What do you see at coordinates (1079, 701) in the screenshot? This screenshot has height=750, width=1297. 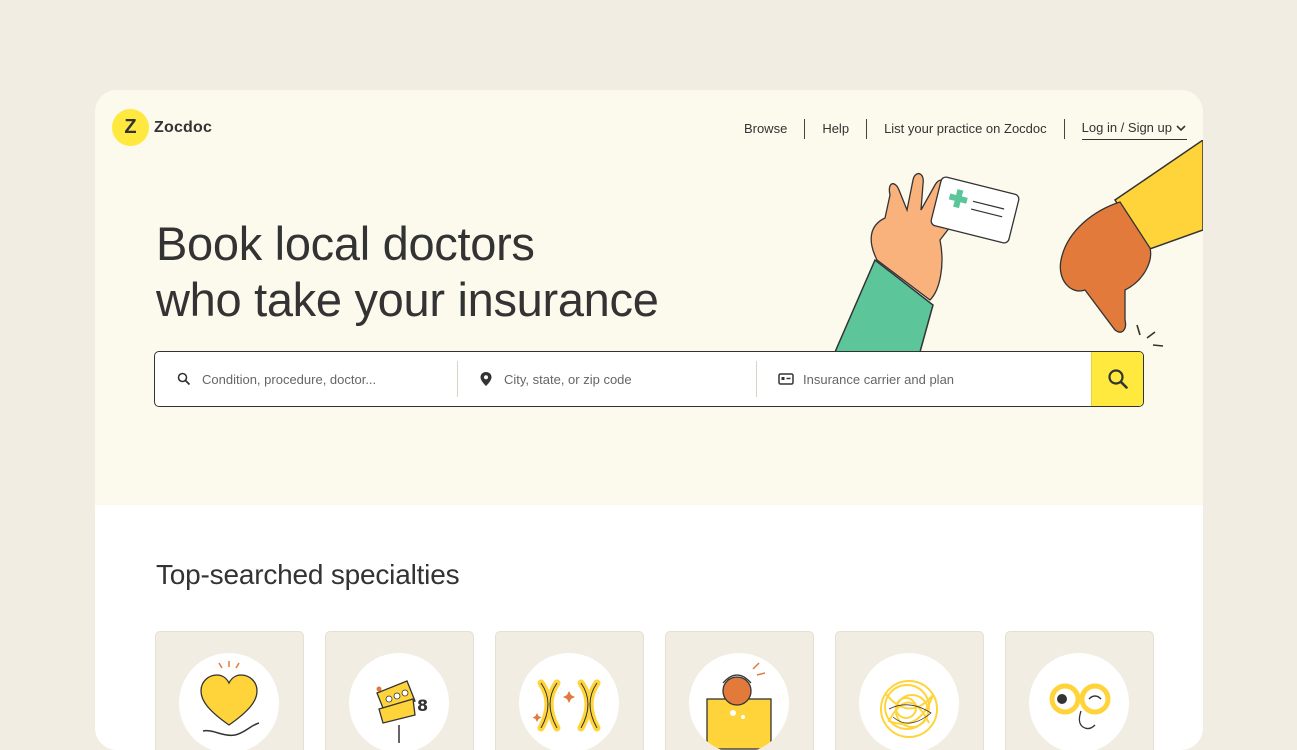 I see `glasses-icon` at bounding box center [1079, 701].